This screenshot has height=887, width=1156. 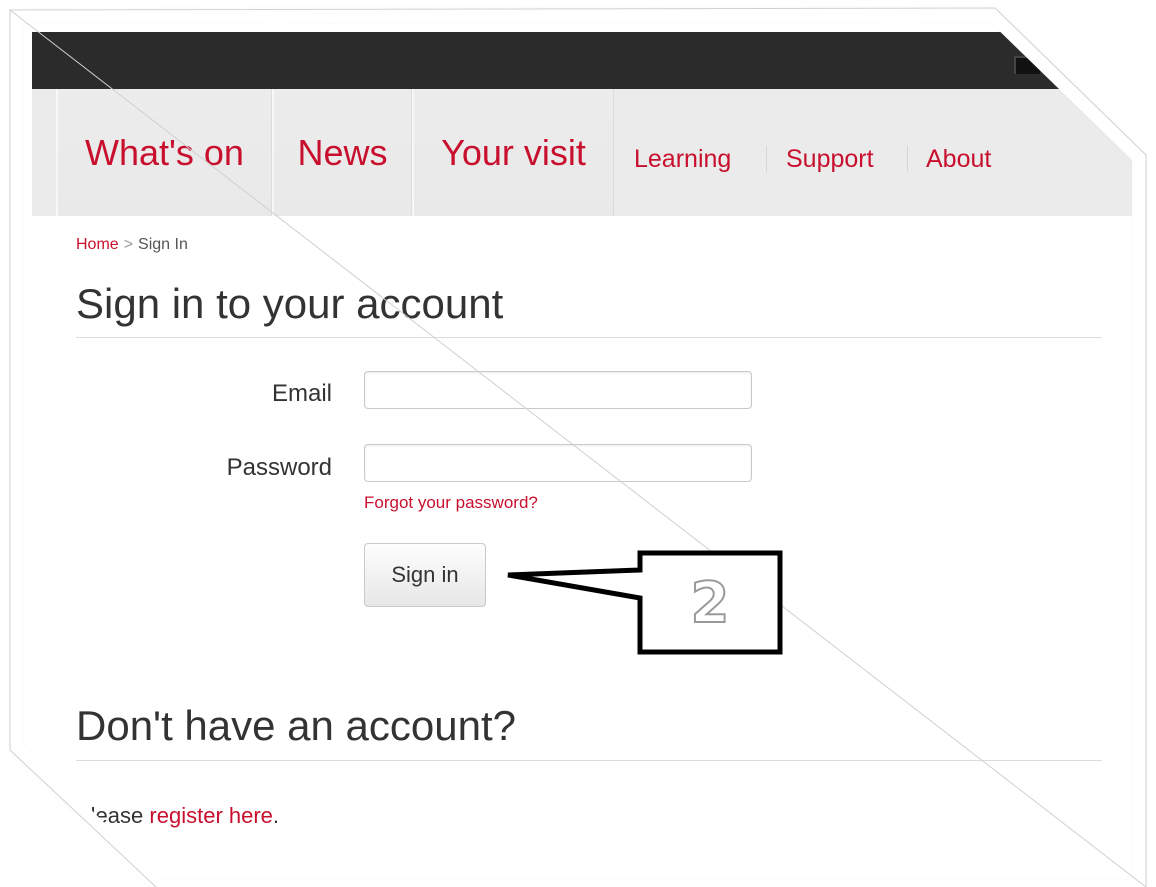 What do you see at coordinates (710, 603) in the screenshot?
I see `callout-number: 2` at bounding box center [710, 603].